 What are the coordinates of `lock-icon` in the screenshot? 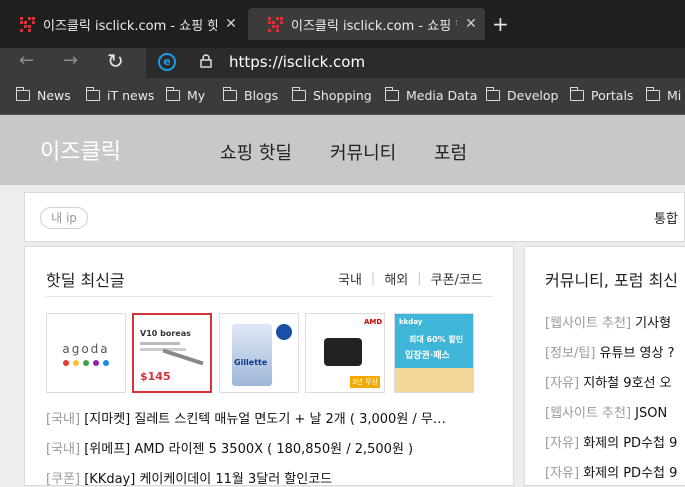 It's located at (206, 61).